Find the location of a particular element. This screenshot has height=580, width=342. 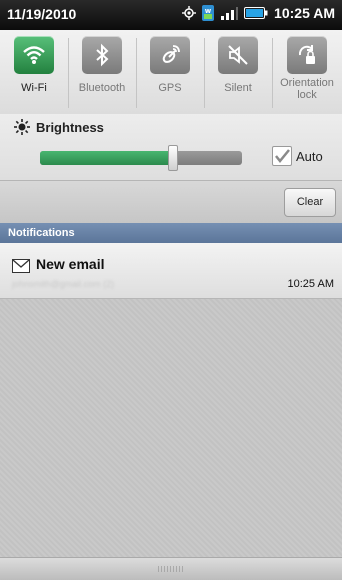

bluetooth-label: Bluetooth is located at coordinates (102, 88).